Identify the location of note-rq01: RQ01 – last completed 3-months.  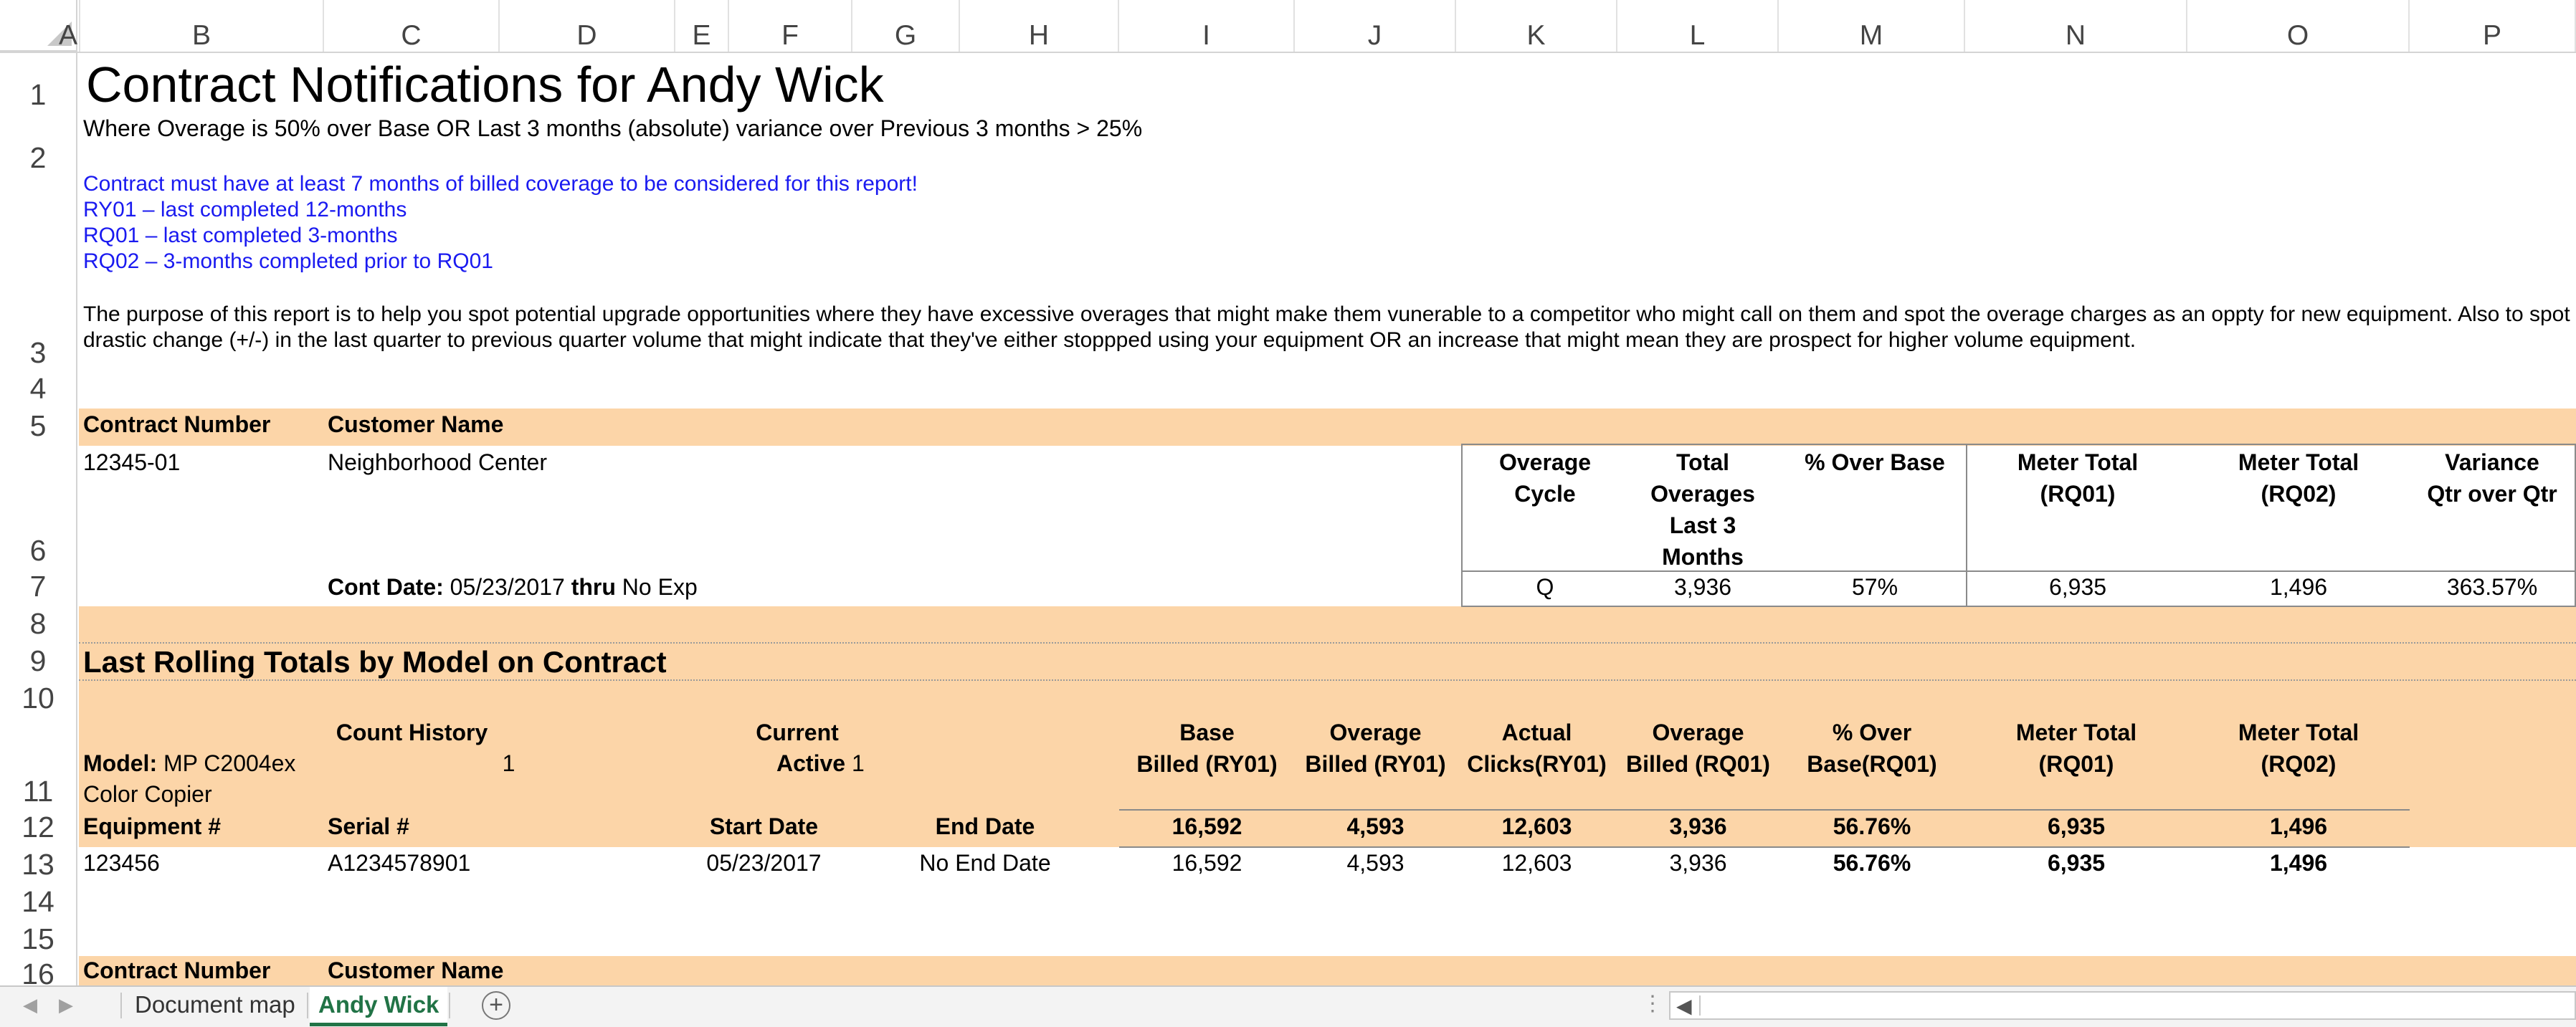
(241, 236).